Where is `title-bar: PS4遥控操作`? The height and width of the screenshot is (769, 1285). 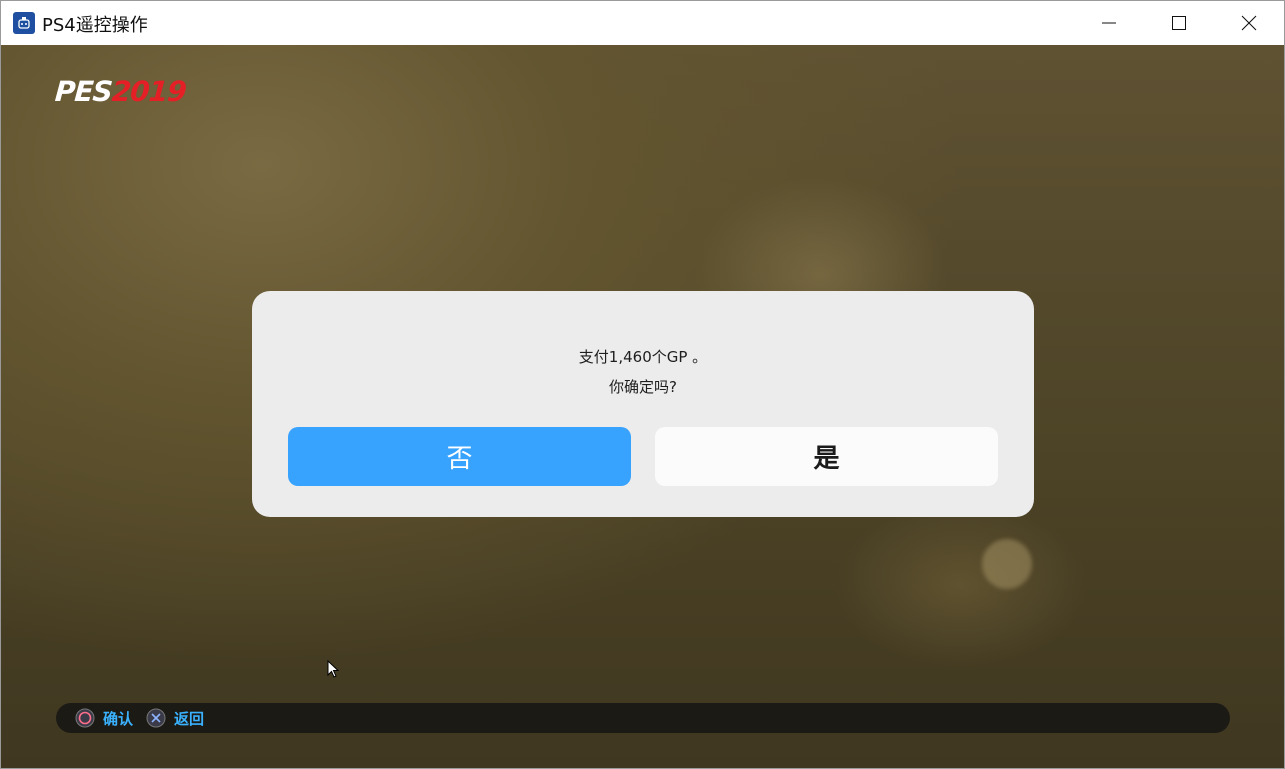
title-bar: PS4遥控操作 is located at coordinates (642, 23).